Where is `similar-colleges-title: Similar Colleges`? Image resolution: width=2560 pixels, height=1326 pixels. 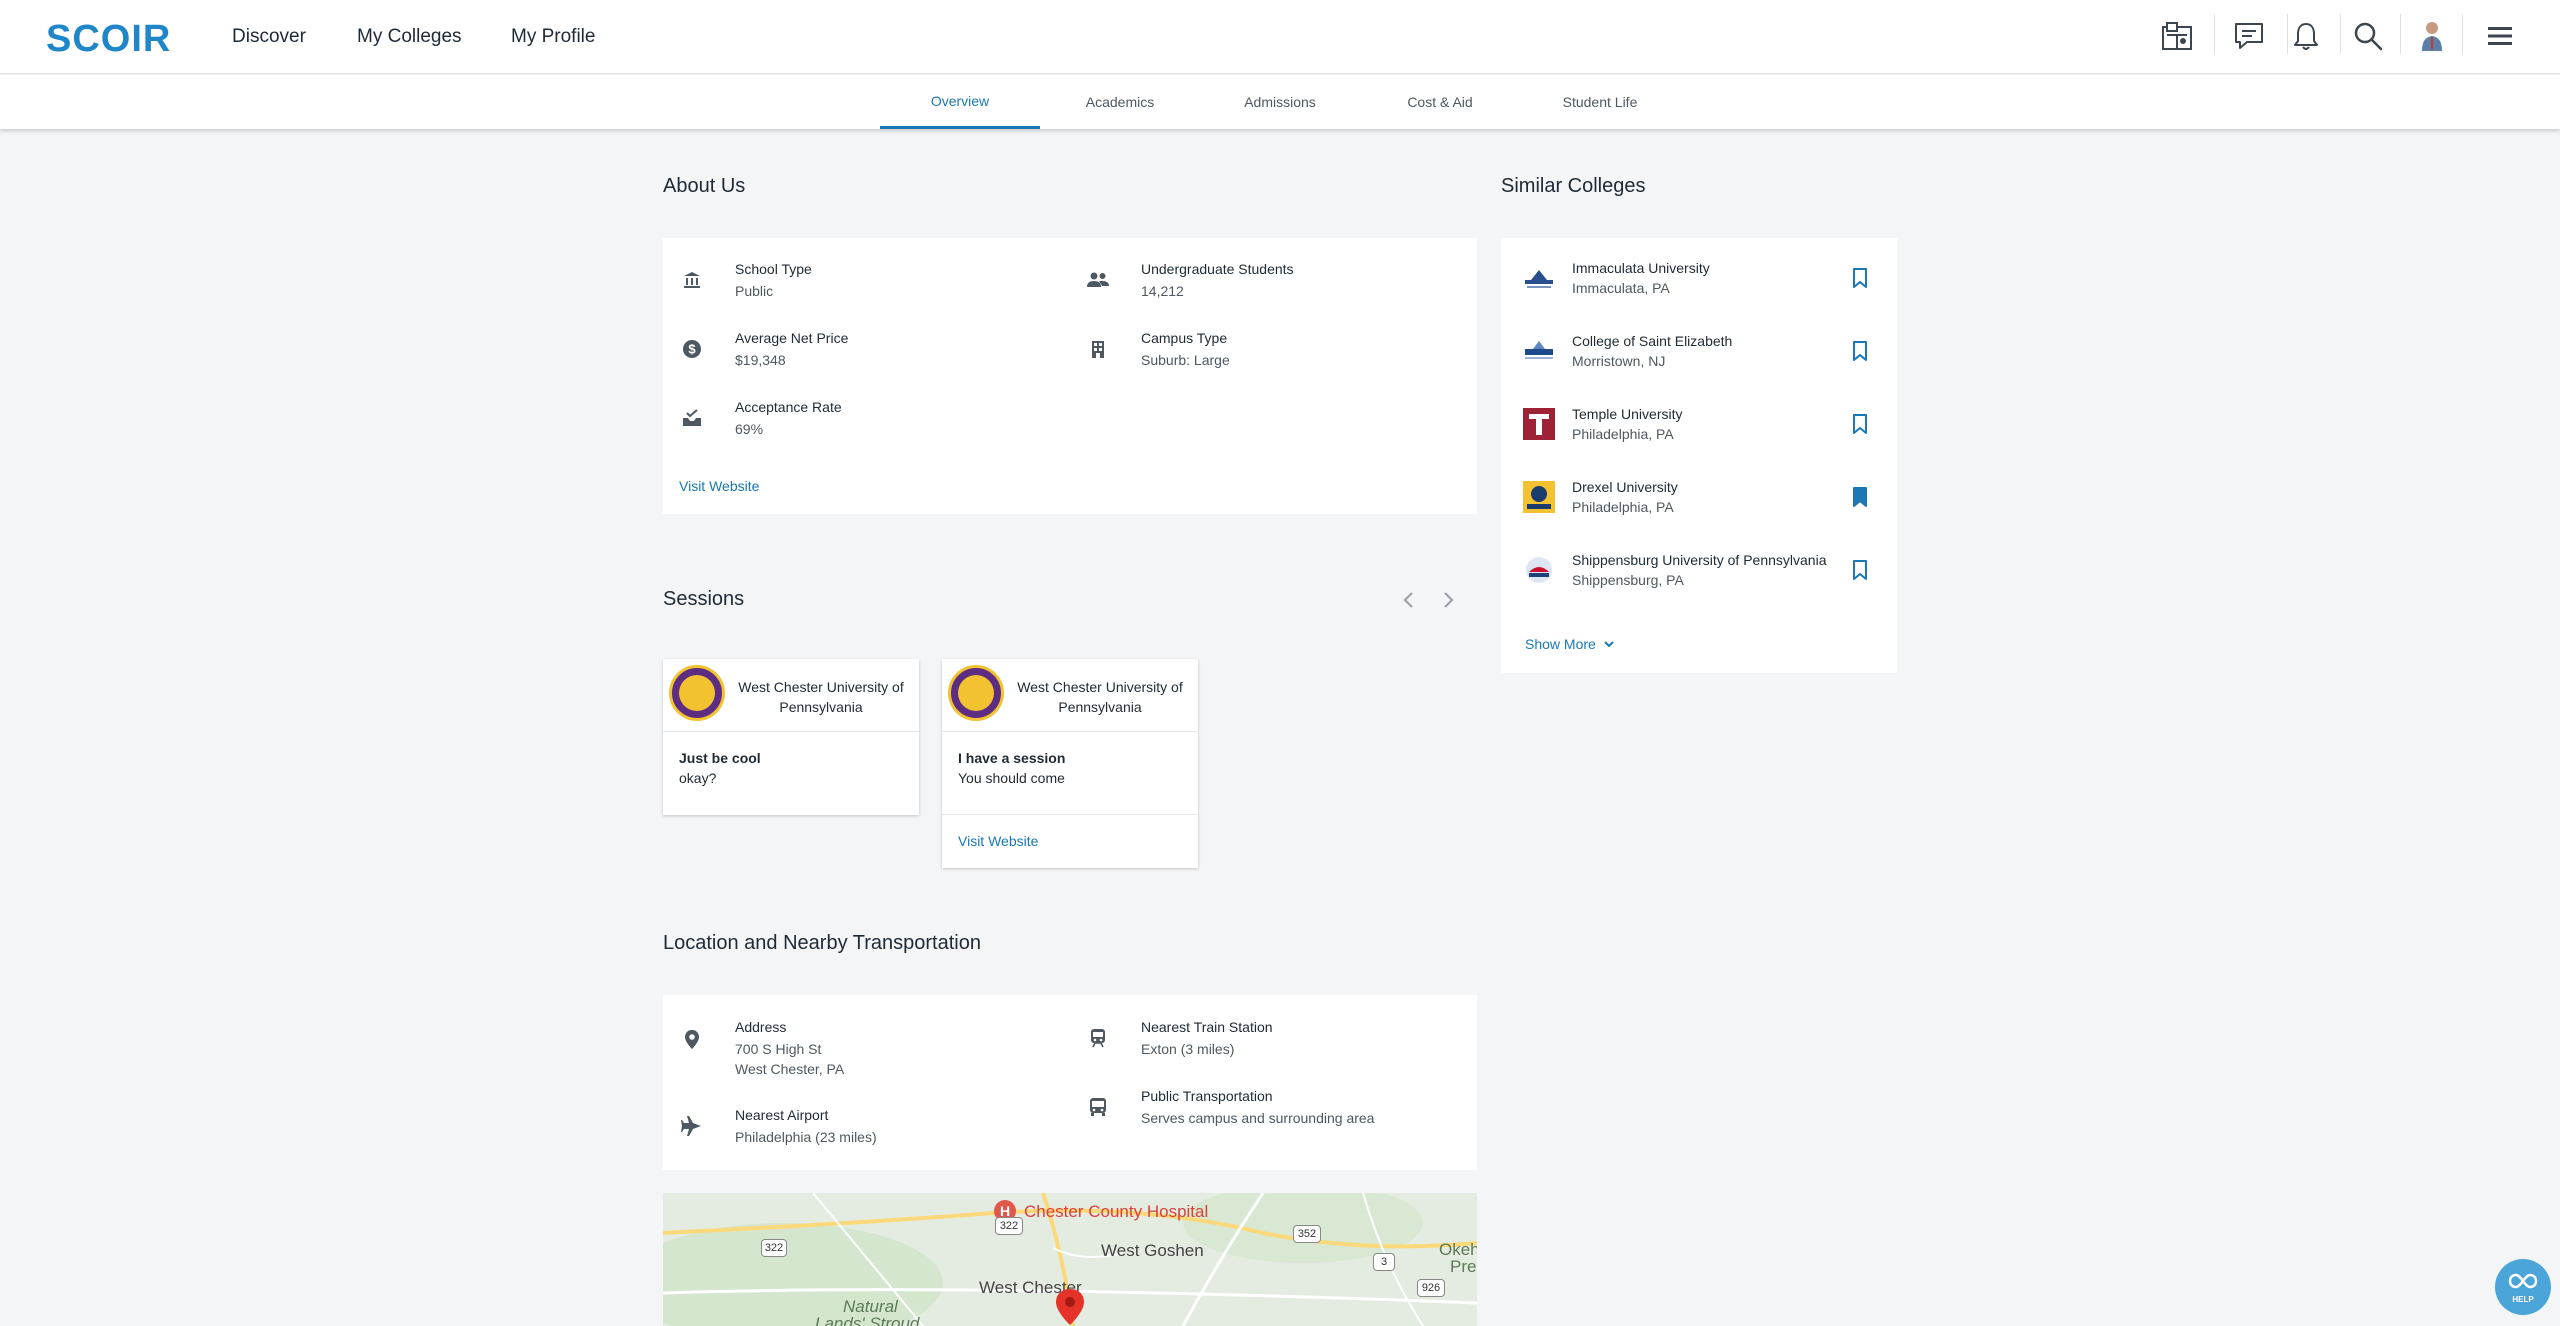
similar-colleges-title: Similar Colleges is located at coordinates (1573, 186).